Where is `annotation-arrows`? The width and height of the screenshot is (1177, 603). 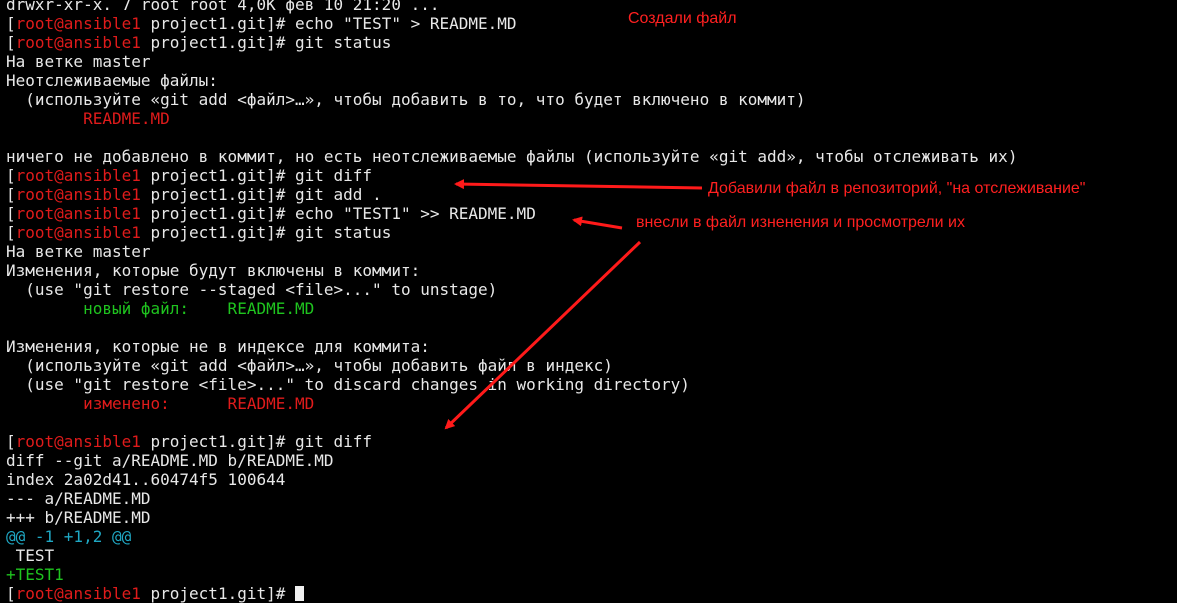
annotation-arrows is located at coordinates (573, 304).